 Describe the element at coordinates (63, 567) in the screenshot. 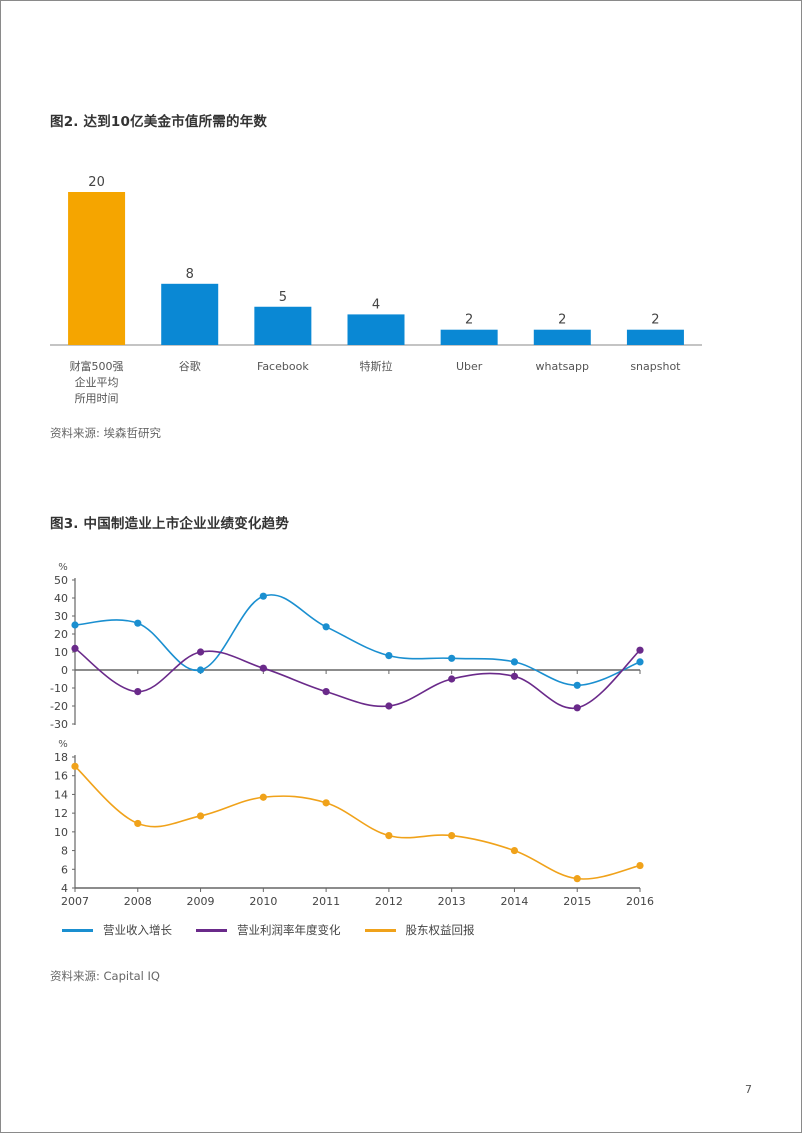

I see `top-y-unit: %` at that location.